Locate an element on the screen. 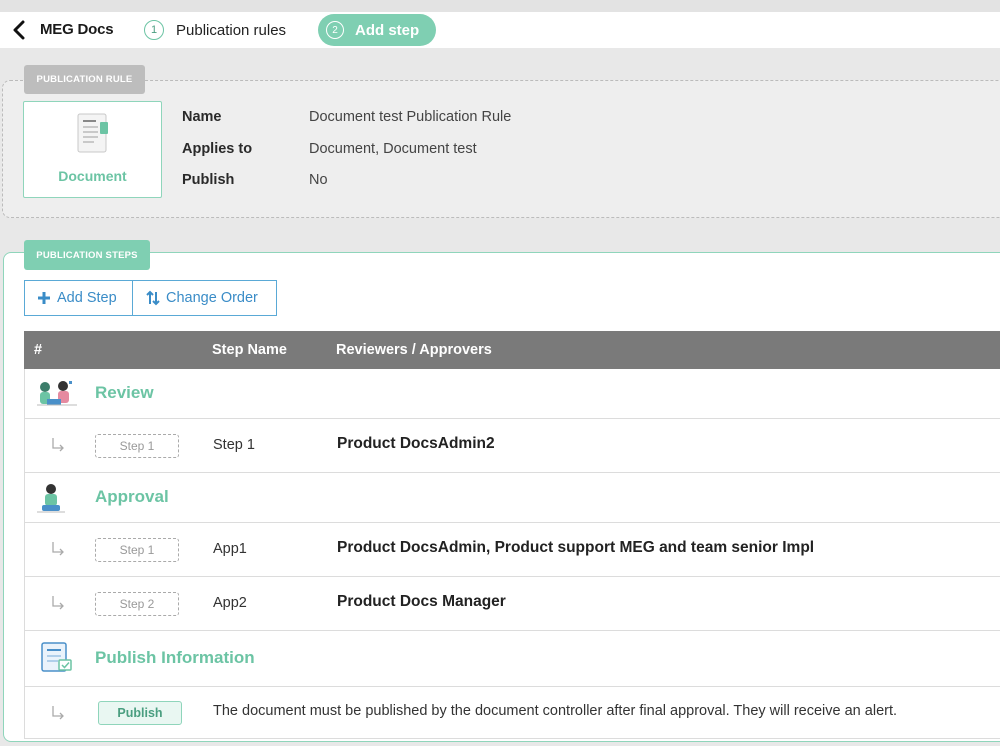 The width and height of the screenshot is (1000, 746). chevron-left-icon is located at coordinates (19, 30).